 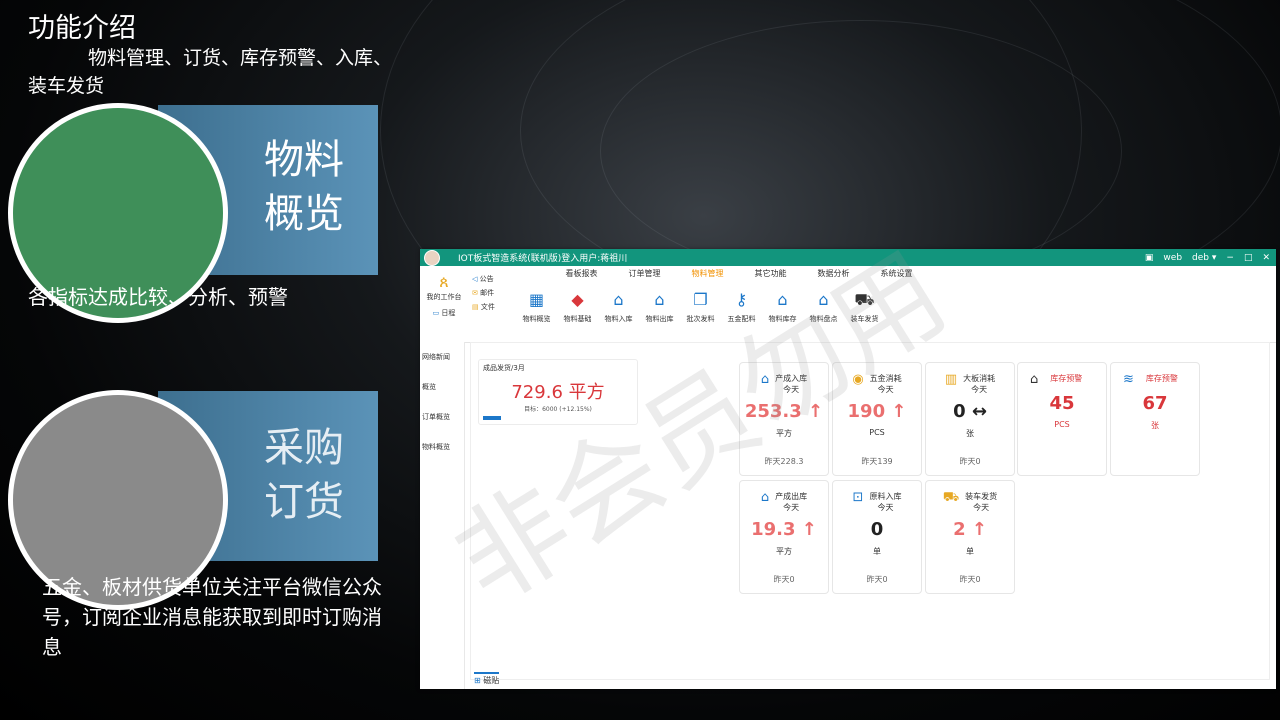 I want to click on stock-icon: ⌂, so click(x=782, y=299).